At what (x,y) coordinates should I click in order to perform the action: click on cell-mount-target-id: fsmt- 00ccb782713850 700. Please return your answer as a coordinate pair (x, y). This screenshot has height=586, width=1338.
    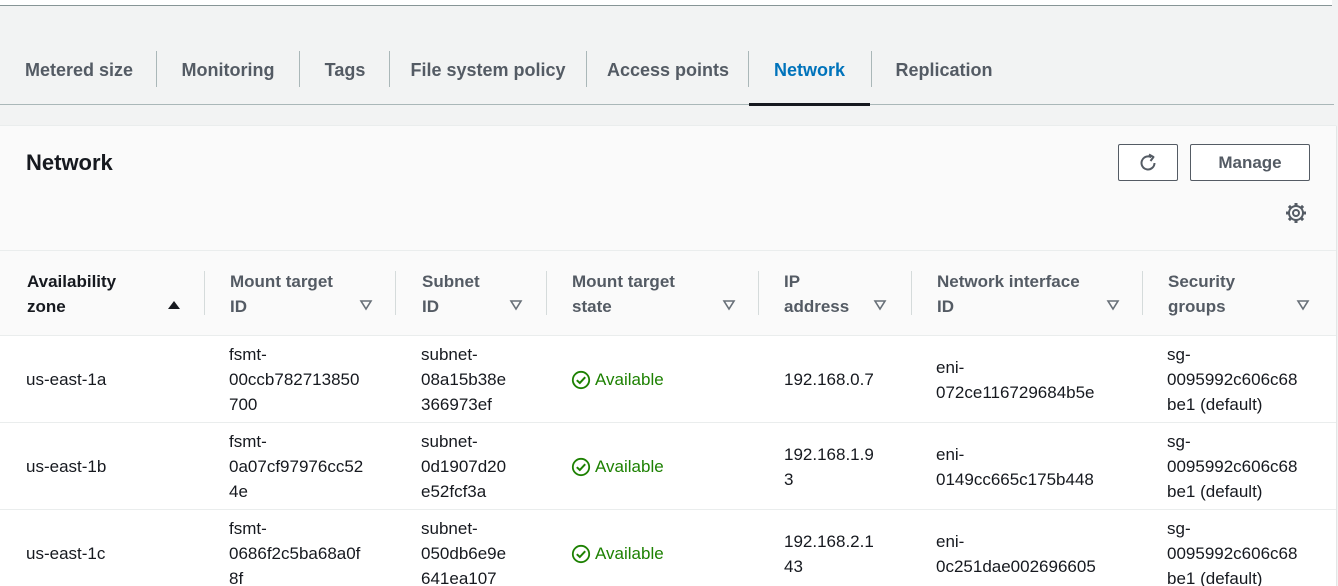
    Looking at the image, I should click on (294, 379).